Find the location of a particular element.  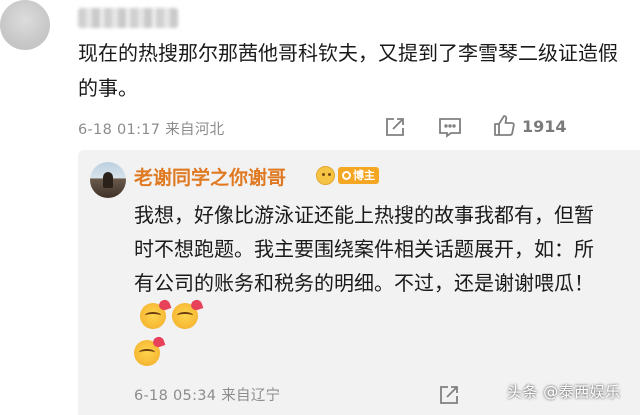

reply-username: 老谢同学之你谢哥 is located at coordinates (210, 176).